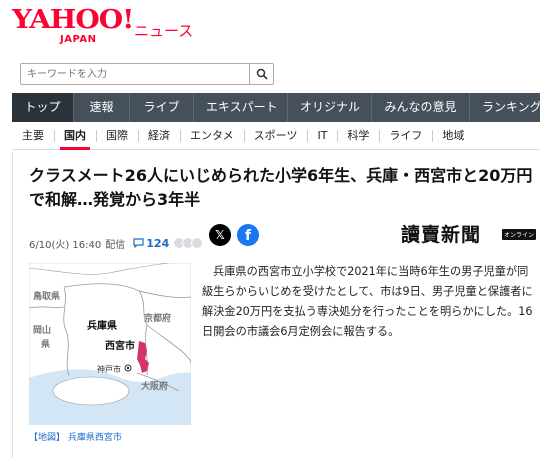 The width and height of the screenshot is (540, 458). I want to click on subnav-main: 主要, so click(33, 135).